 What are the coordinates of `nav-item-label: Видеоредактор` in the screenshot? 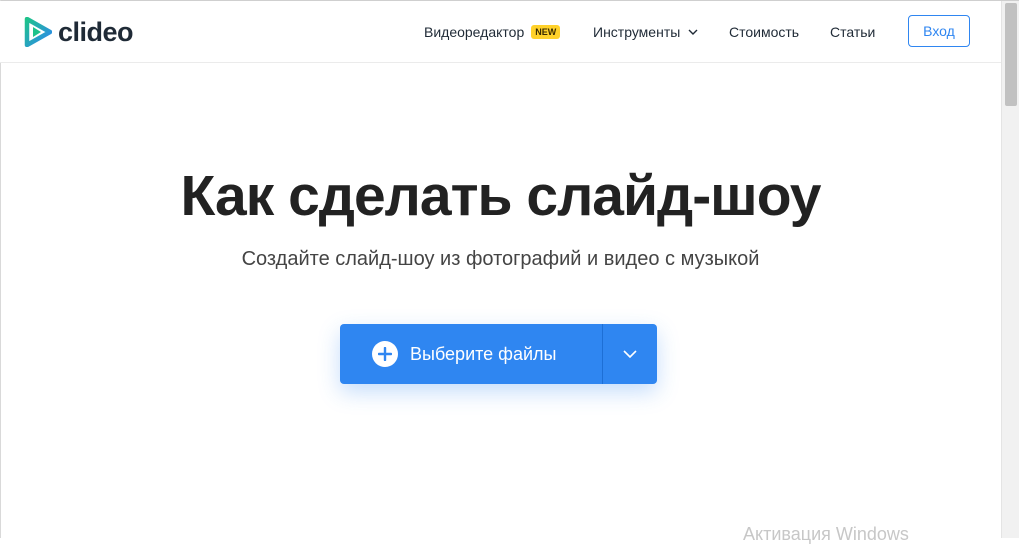 It's located at (474, 31).